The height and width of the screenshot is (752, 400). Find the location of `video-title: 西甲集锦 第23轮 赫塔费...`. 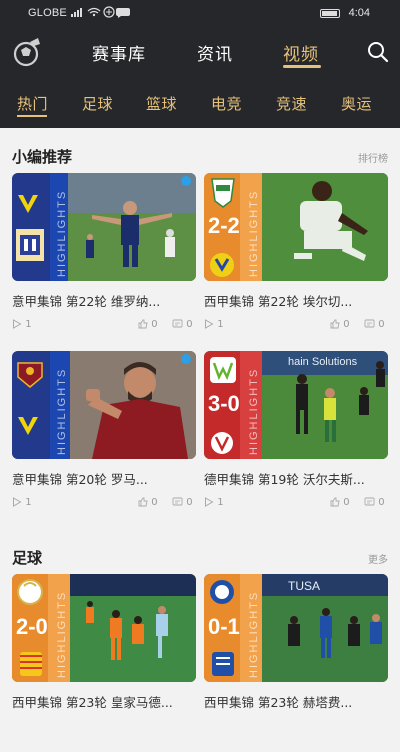

video-title: 西甲集锦 第23轮 赫塔费... is located at coordinates (296, 701).